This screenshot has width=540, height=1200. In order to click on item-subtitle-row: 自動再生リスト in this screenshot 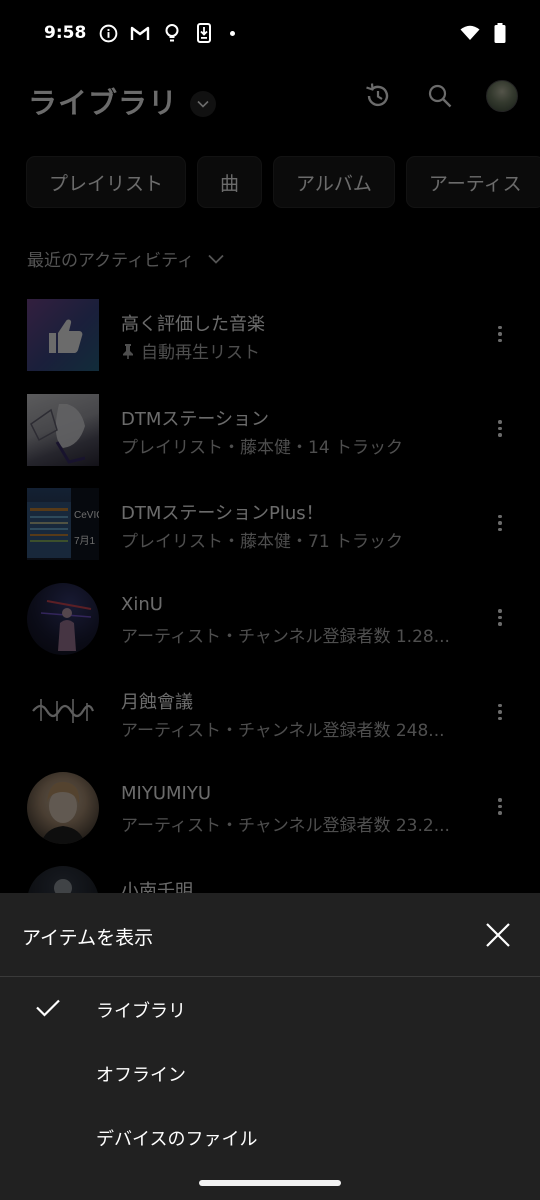, I will do `click(190, 350)`.